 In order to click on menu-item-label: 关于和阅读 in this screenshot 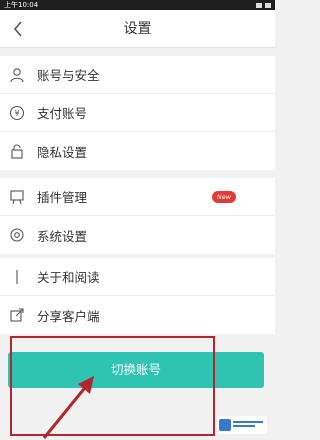, I will do `click(68, 277)`.